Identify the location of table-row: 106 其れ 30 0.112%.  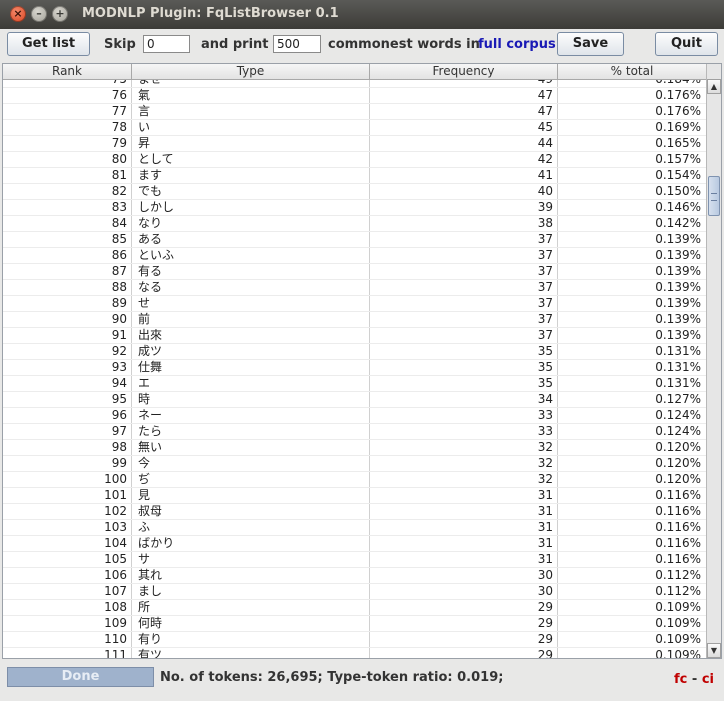
(355, 576).